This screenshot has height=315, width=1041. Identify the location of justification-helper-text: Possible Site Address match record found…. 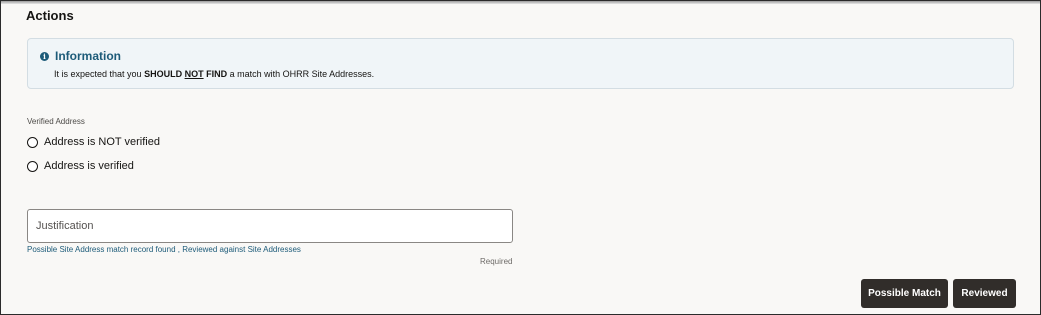
(164, 249).